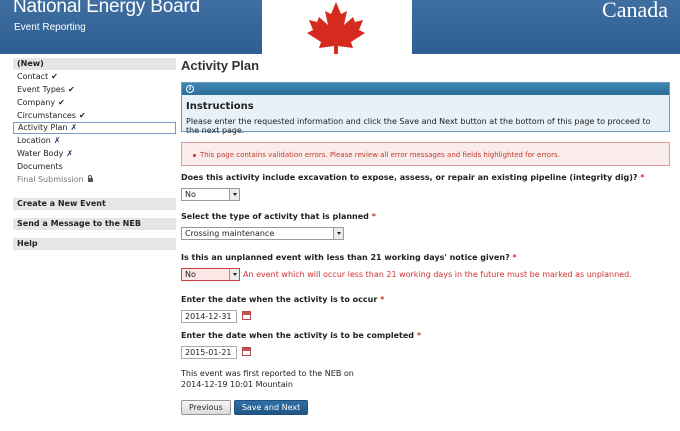 This screenshot has height=431, width=680. What do you see at coordinates (94, 179) in the screenshot?
I see `sidebar-item-final-submission: Final Submission` at bounding box center [94, 179].